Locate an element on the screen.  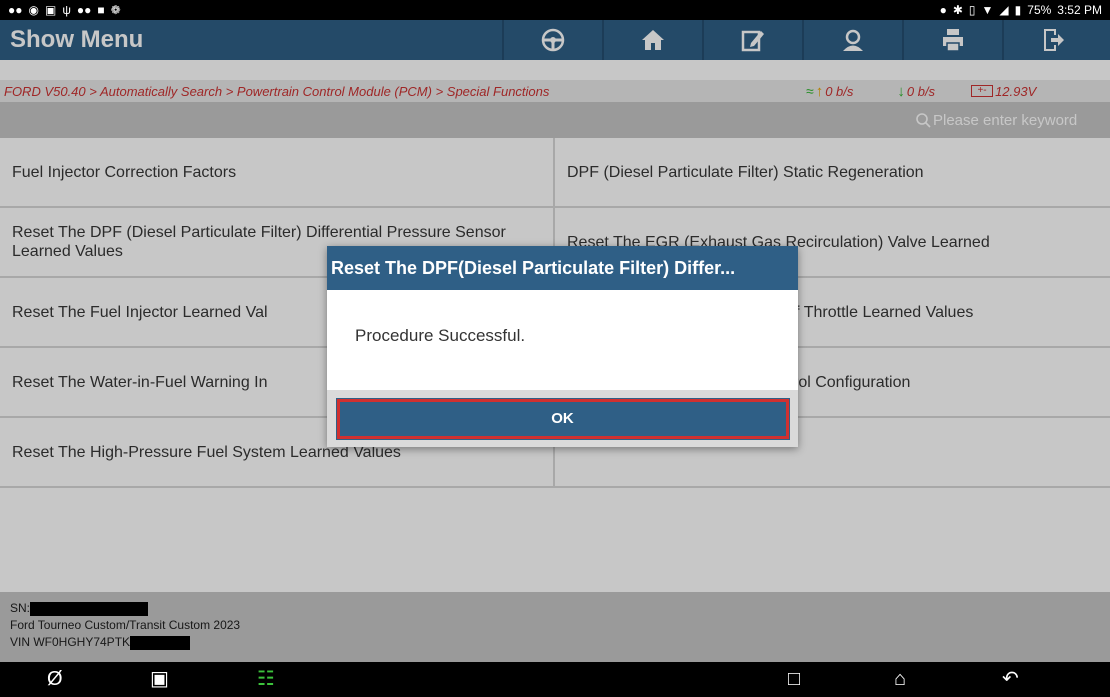
android-status-bar: ●● ◉ ▣ ψ ●● ■ ❁ ● ✱ ▯ ▼ ◢ ▮ 75% 3:52 PM is located at coordinates (555, 10).